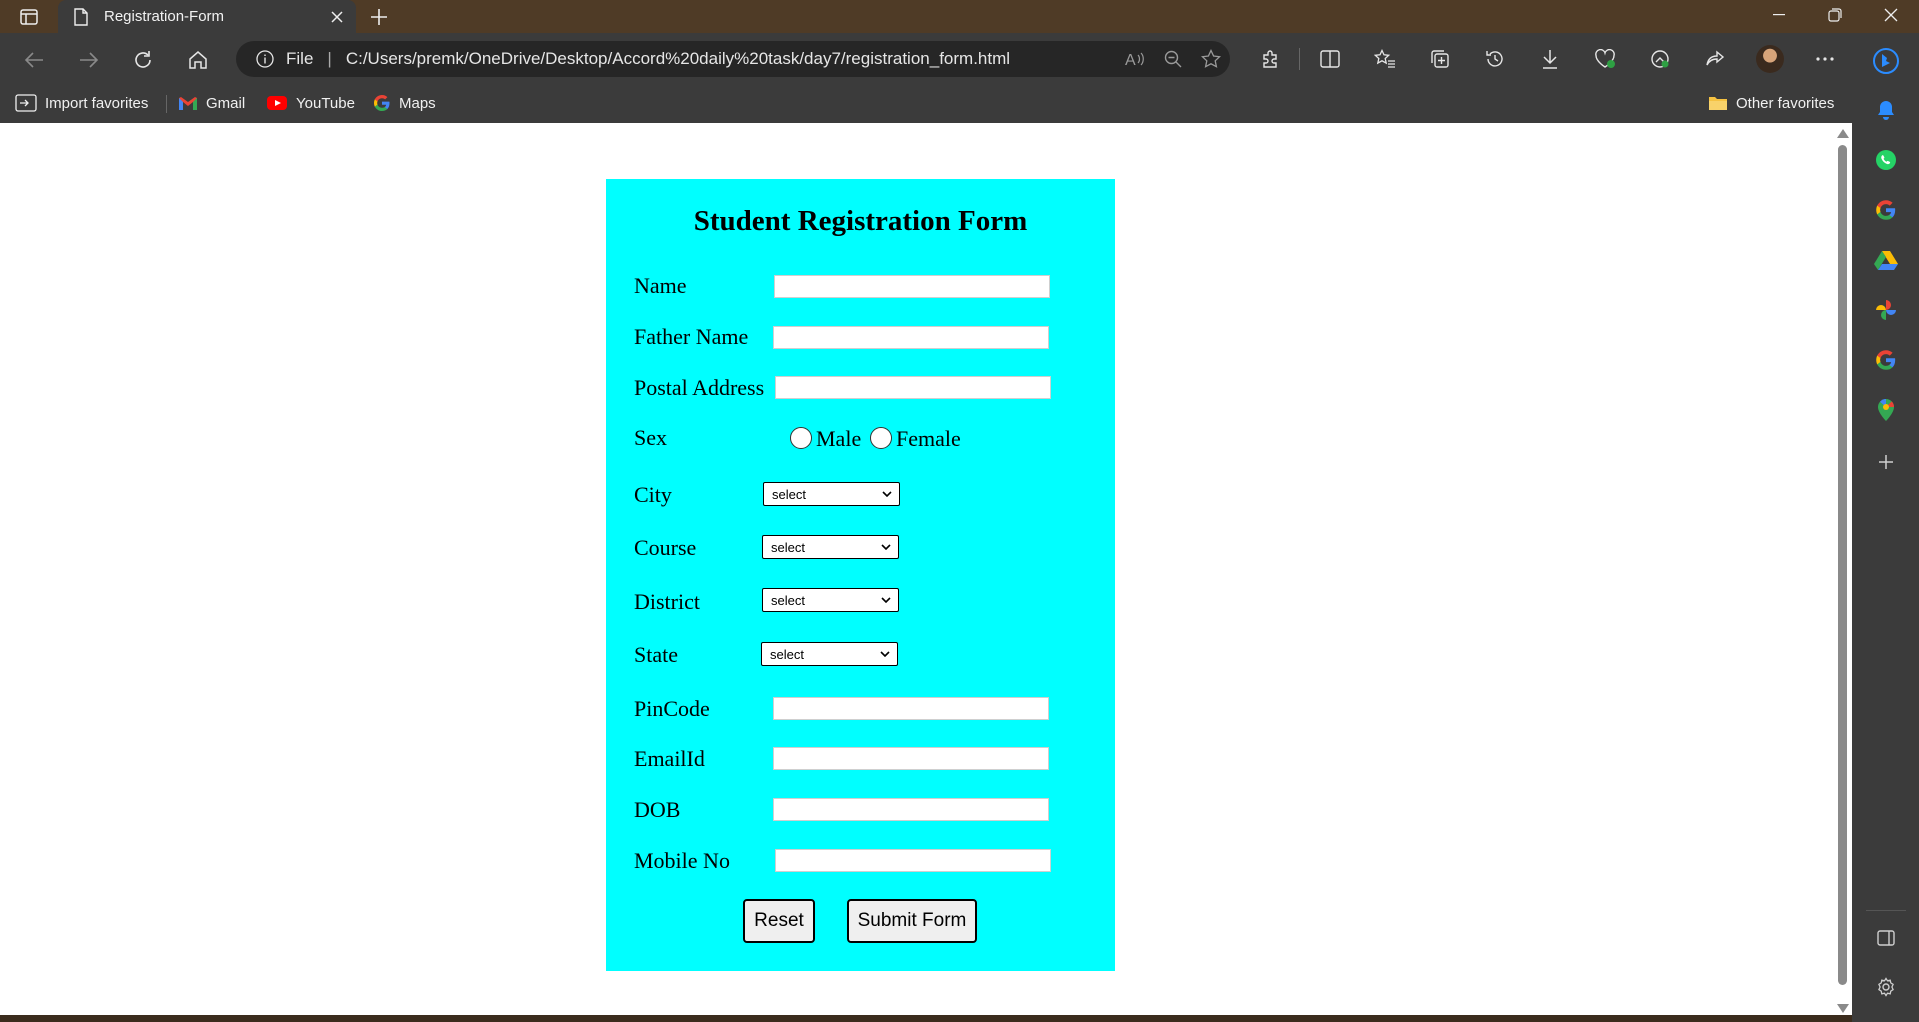  Describe the element at coordinates (653, 494) in the screenshot. I see `city-label: City` at that location.